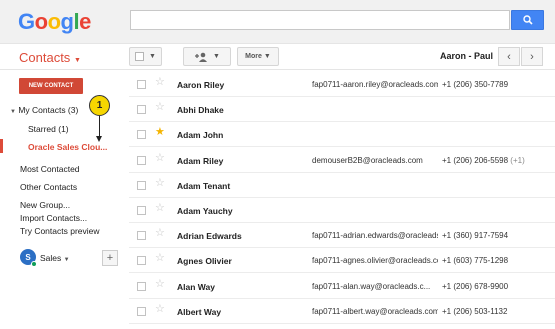 Image resolution: width=555 pixels, height=329 pixels. I want to click on more-button: More ▼, so click(258, 56).